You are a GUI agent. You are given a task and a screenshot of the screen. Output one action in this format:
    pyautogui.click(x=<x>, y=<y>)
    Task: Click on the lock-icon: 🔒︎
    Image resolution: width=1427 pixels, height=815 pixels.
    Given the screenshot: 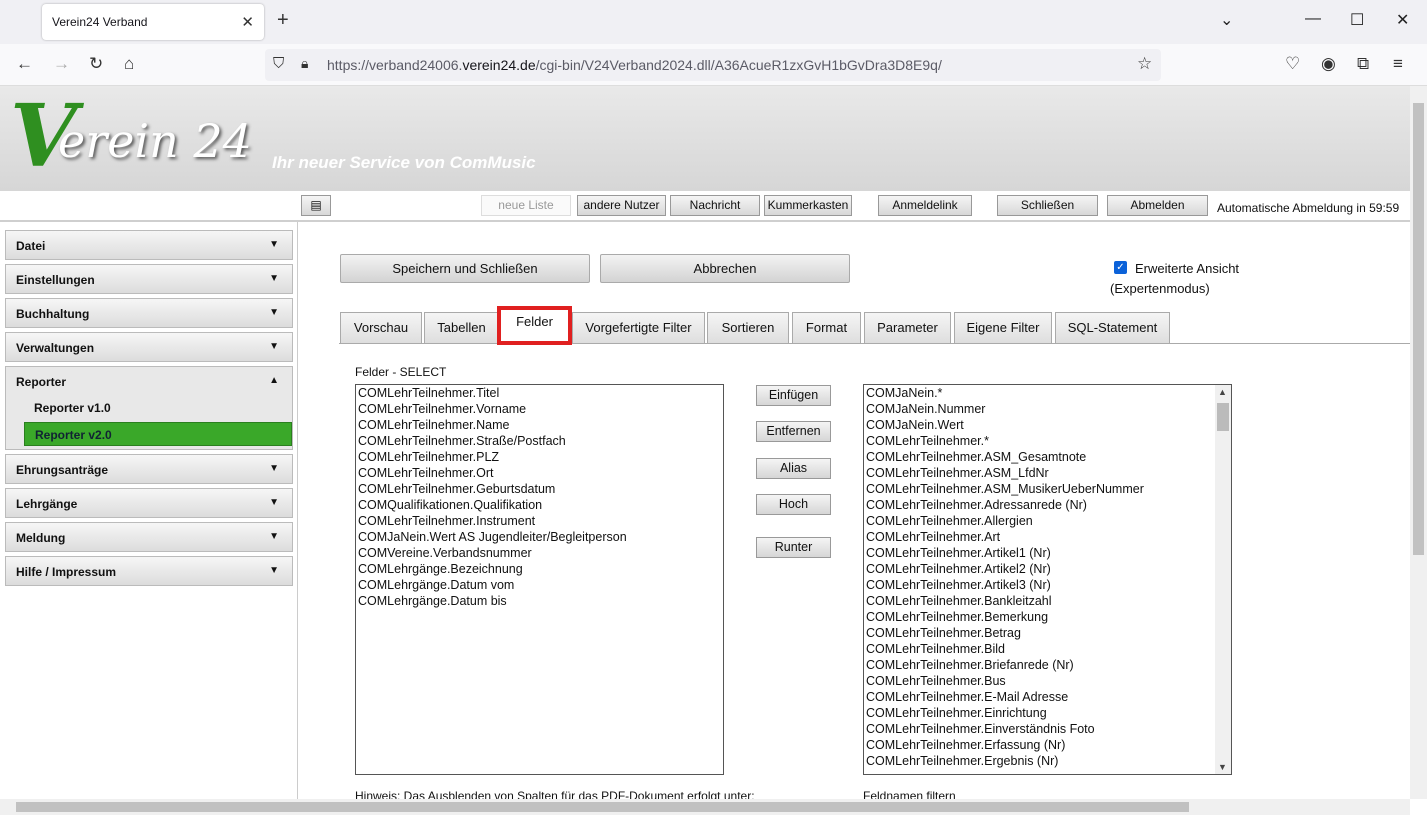 What is the action you would take?
    pyautogui.click(x=304, y=63)
    